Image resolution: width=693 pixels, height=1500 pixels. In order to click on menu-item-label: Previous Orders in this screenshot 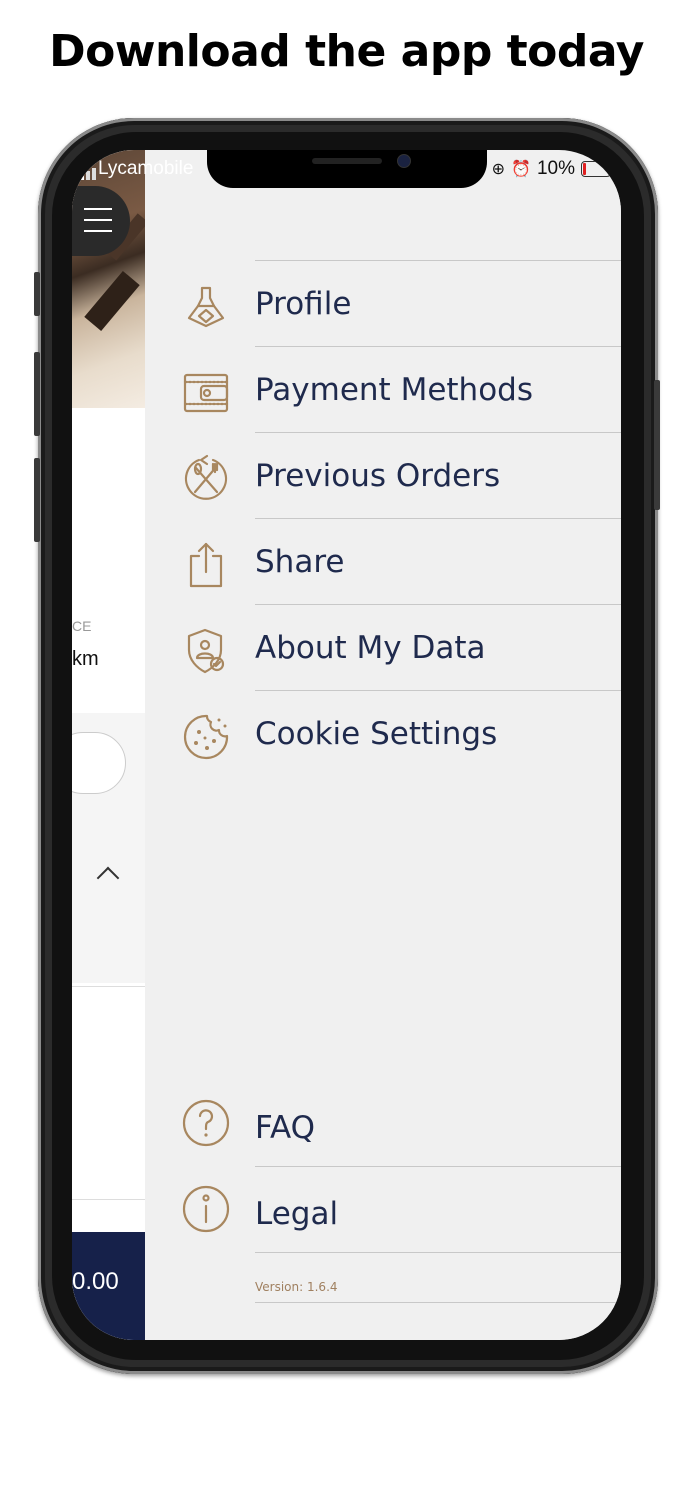, I will do `click(378, 476)`.